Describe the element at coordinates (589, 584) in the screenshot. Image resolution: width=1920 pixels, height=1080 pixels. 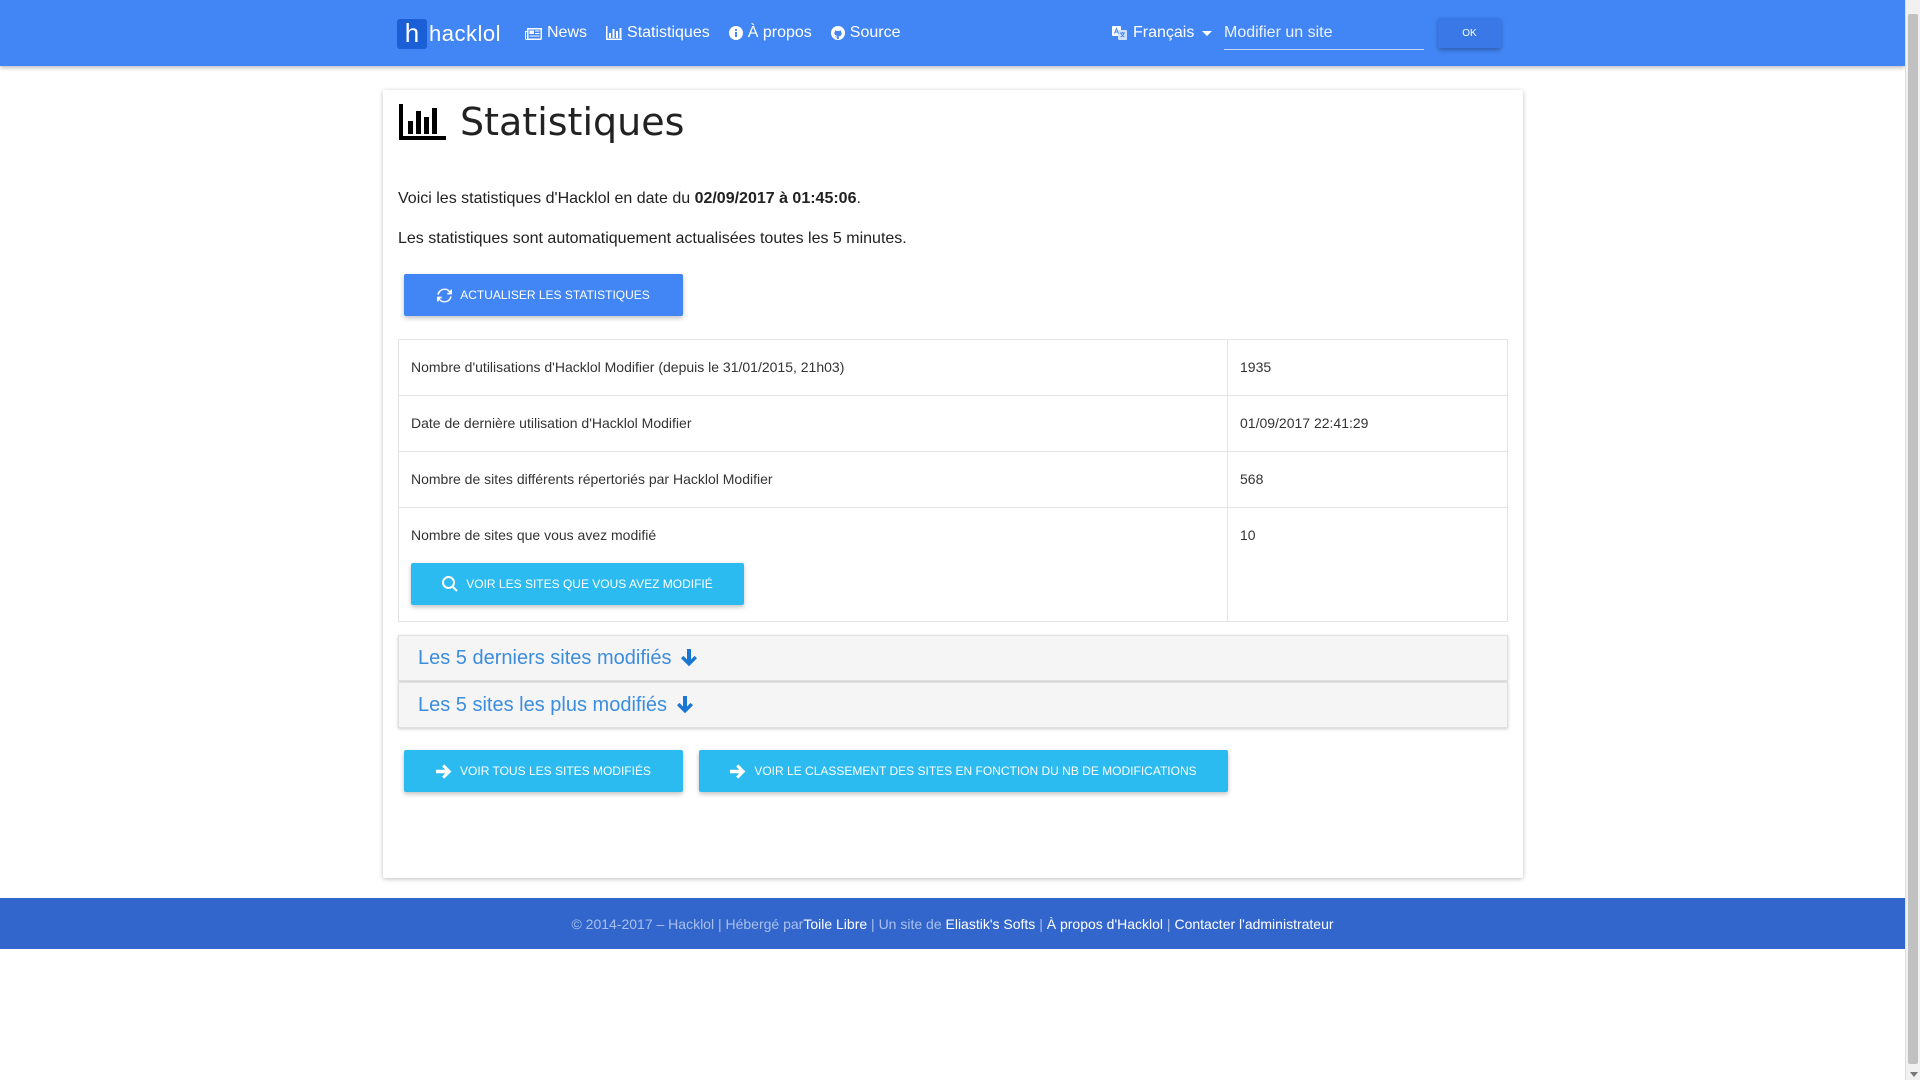
I see `view-my-sites-label: Voir les sites que vous avez modifié` at that location.